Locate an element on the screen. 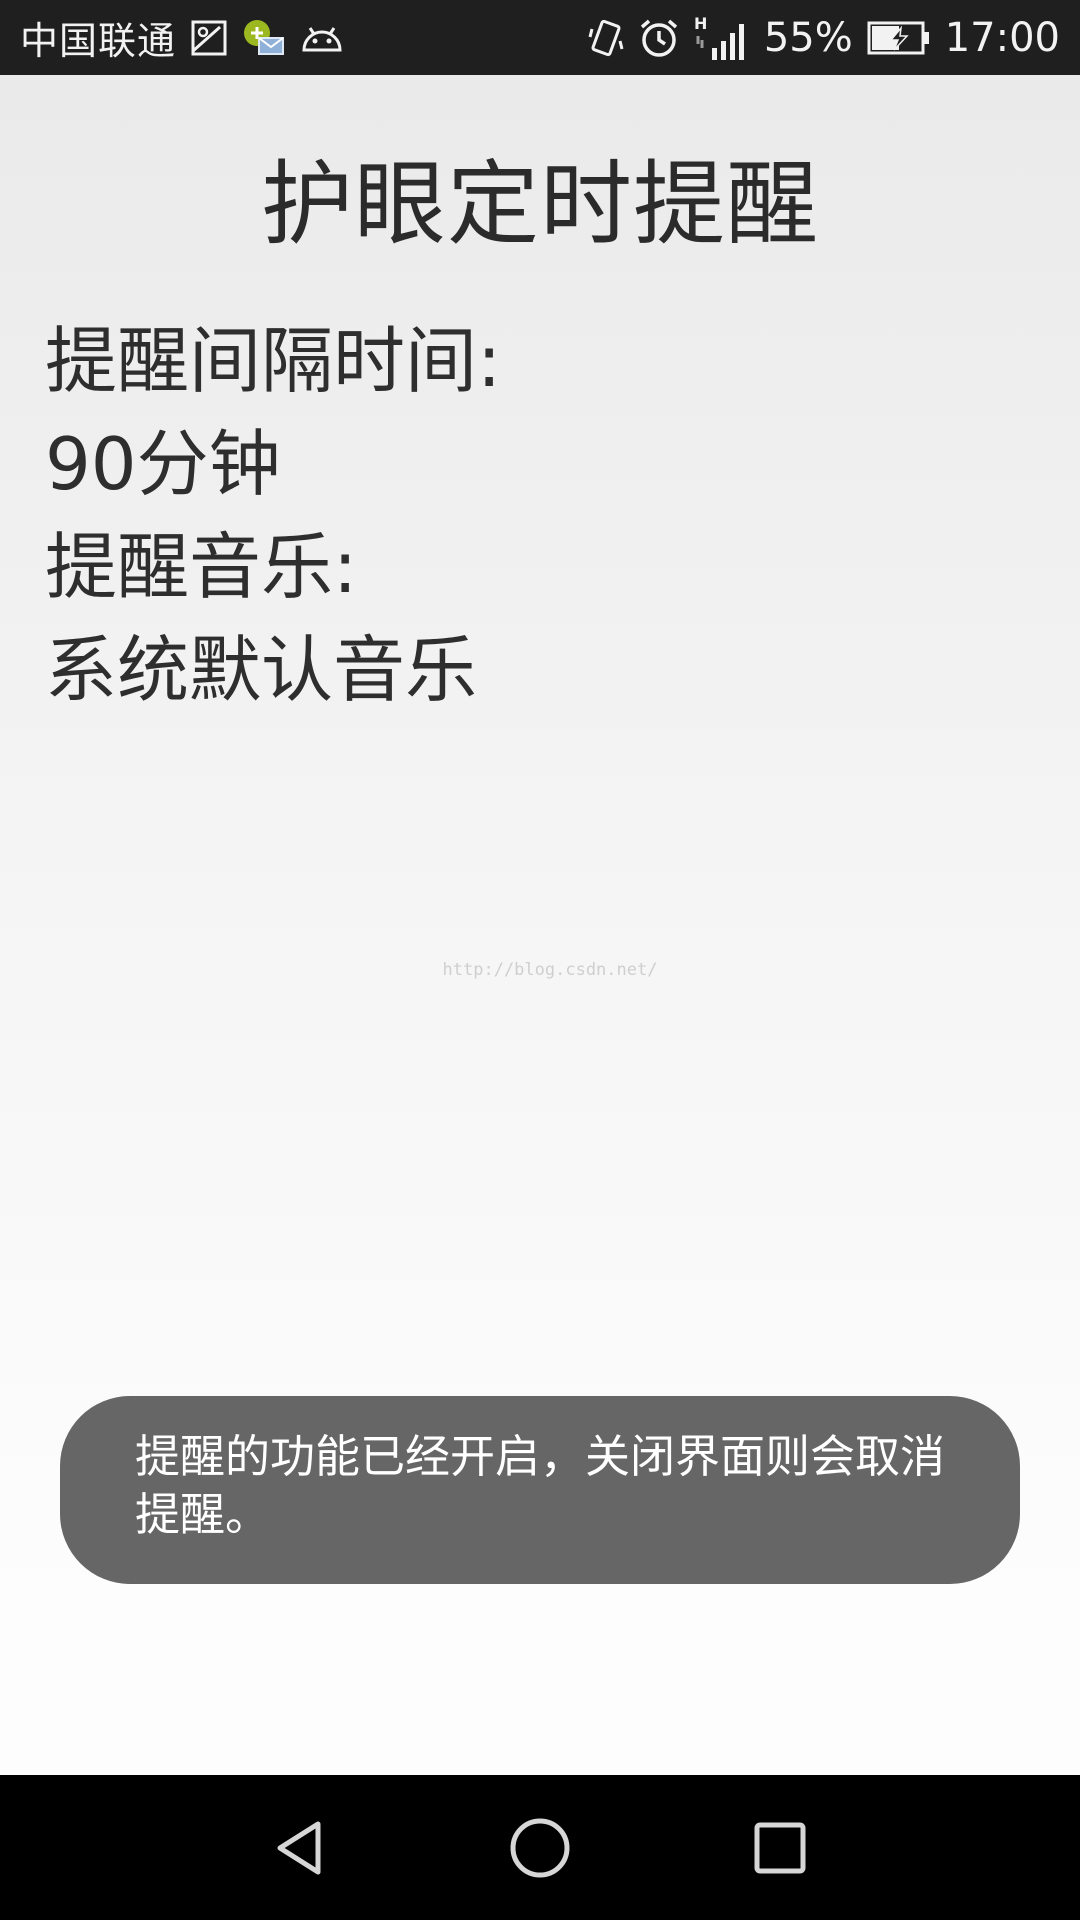  carrier-name: 中国联通 is located at coordinates (98, 41).